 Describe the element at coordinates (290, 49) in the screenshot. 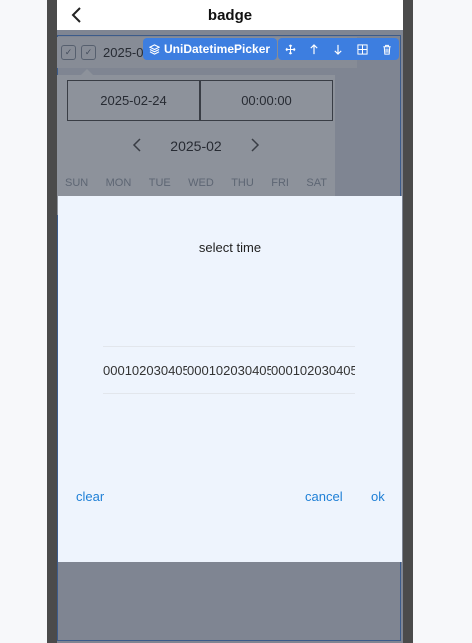

I see `move-icon` at that location.